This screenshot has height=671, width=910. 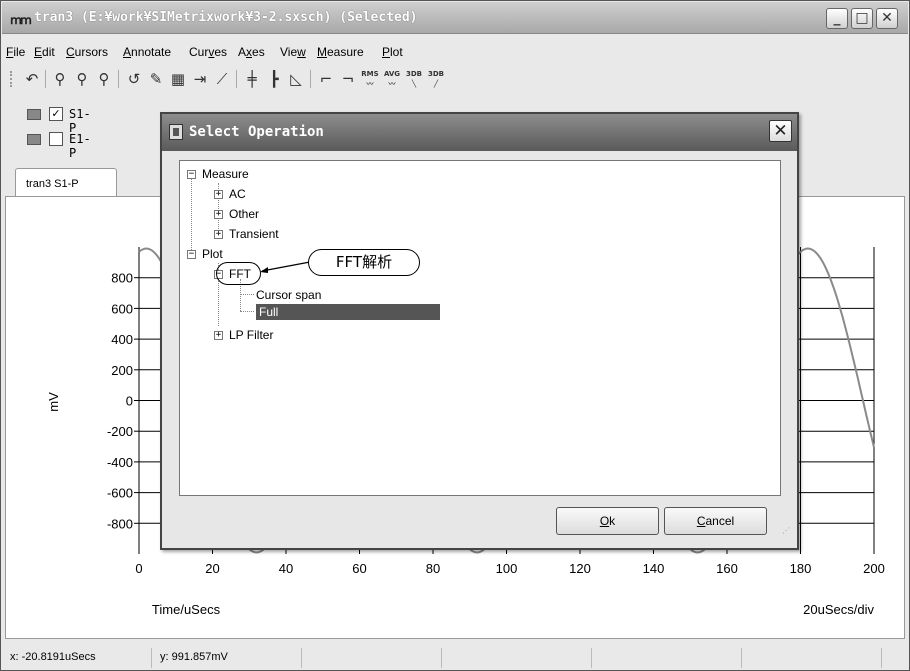 I want to click on expand-lp-filter-icon: +, so click(x=218, y=335).